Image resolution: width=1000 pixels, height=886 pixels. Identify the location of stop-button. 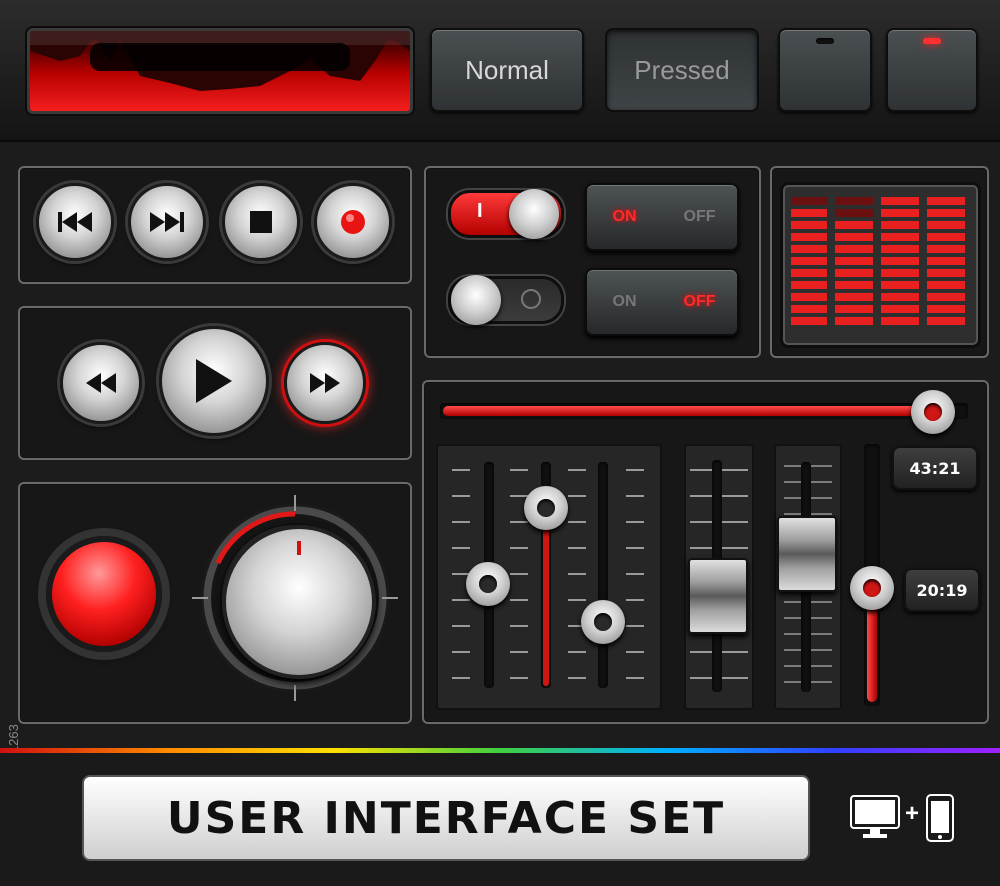
(261, 222).